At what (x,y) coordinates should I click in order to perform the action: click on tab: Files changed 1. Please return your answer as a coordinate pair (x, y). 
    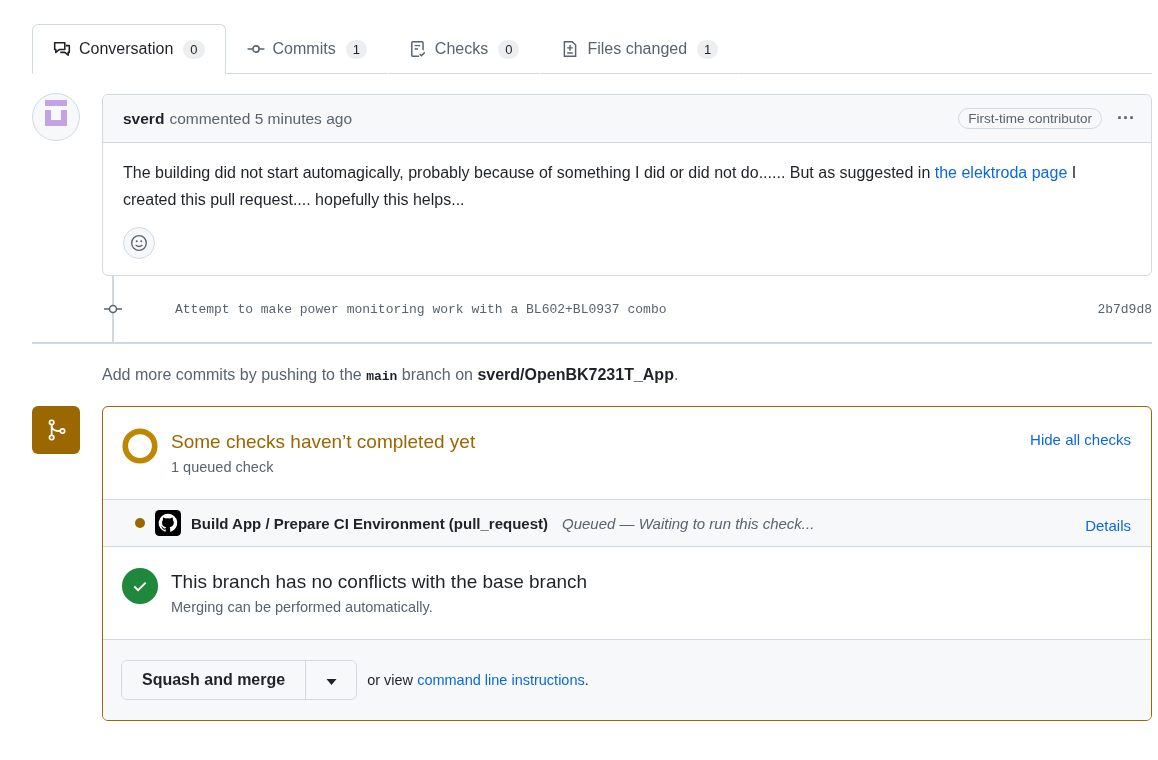
    Looking at the image, I should click on (640, 49).